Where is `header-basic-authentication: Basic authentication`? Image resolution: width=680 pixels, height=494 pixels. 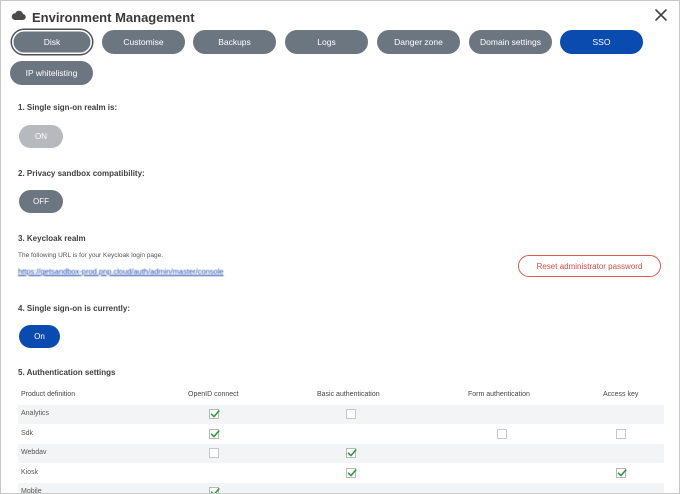 header-basic-authentication: Basic authentication is located at coordinates (348, 394).